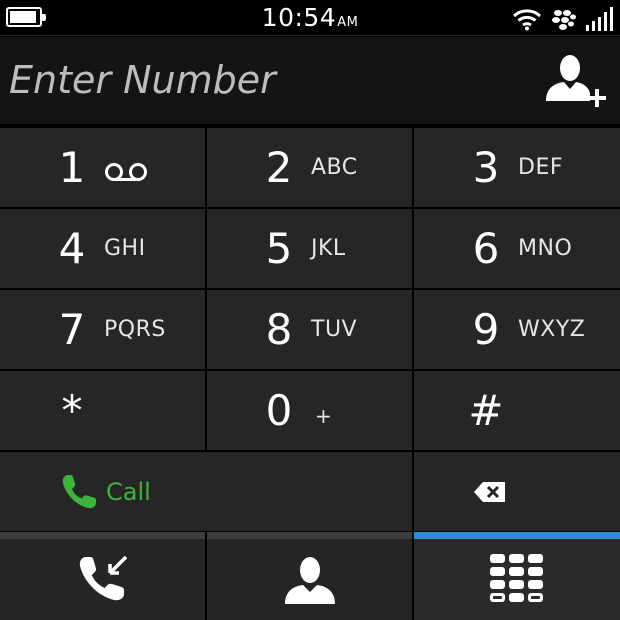  I want to click on key-2: 2 ABC, so click(309, 167).